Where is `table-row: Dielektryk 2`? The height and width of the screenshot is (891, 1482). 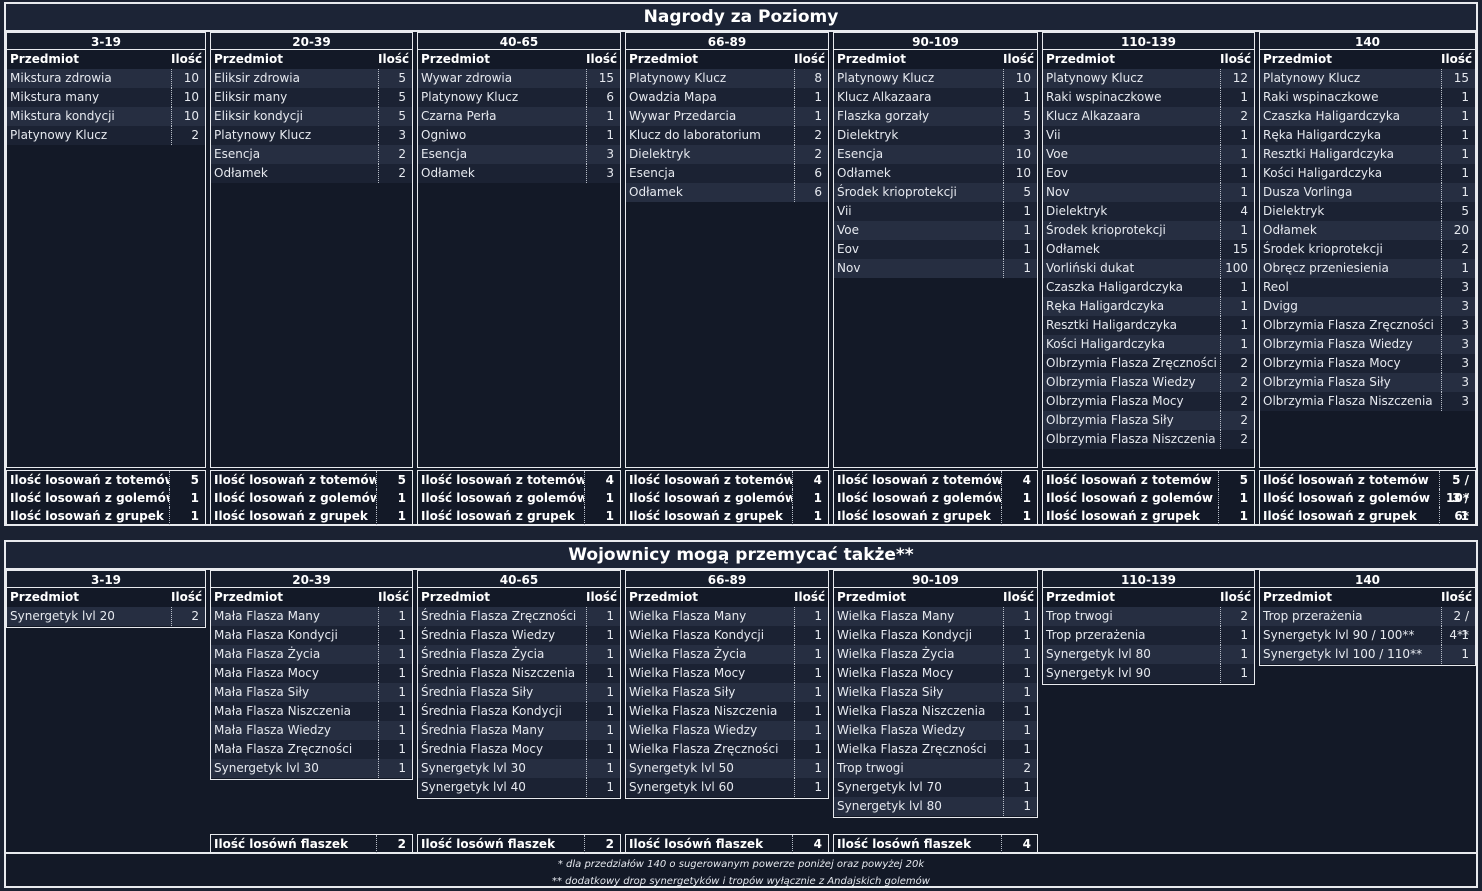
table-row: Dielektryk 2 is located at coordinates (727, 154).